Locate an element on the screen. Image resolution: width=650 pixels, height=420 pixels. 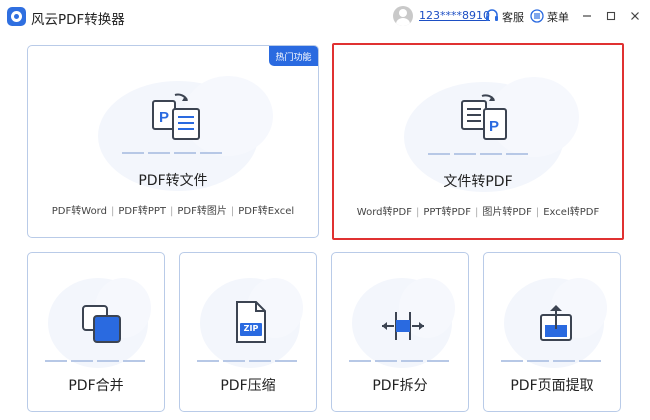
card-title: 文件转PDF is located at coordinates (478, 182).